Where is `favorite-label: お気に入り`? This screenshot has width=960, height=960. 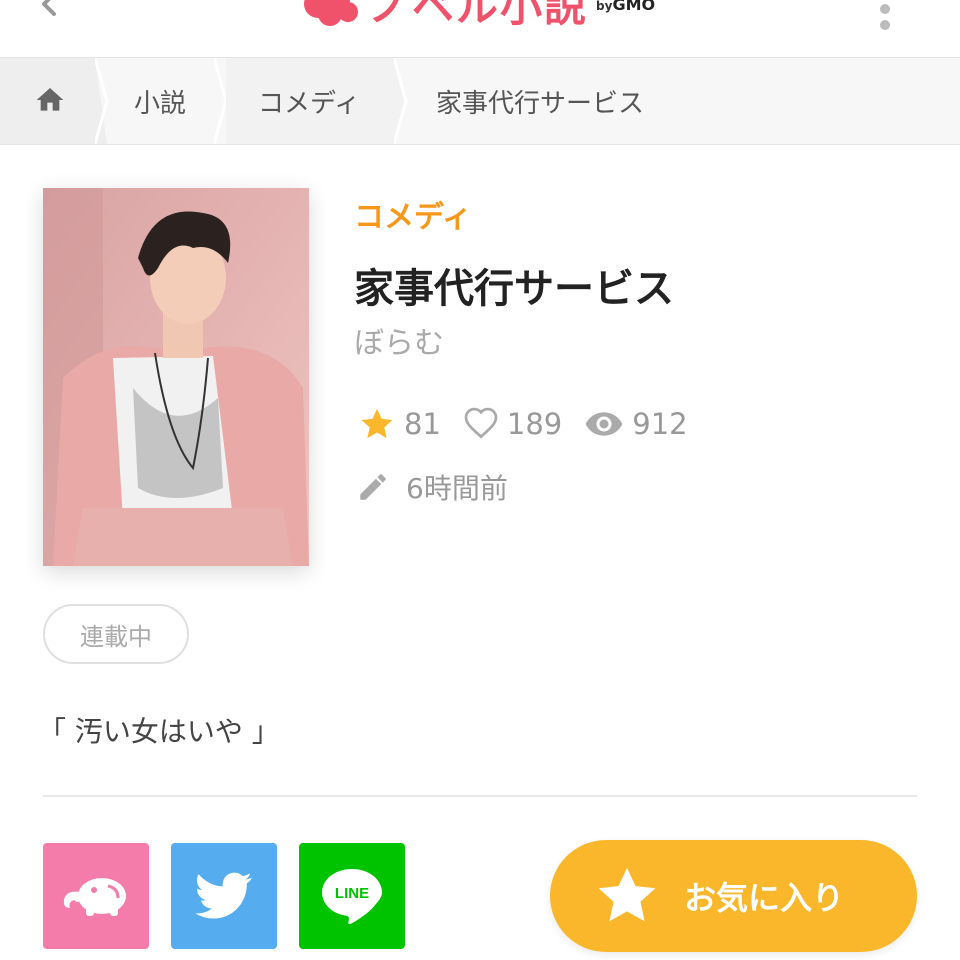 favorite-label: お気に入り is located at coordinates (764, 898).